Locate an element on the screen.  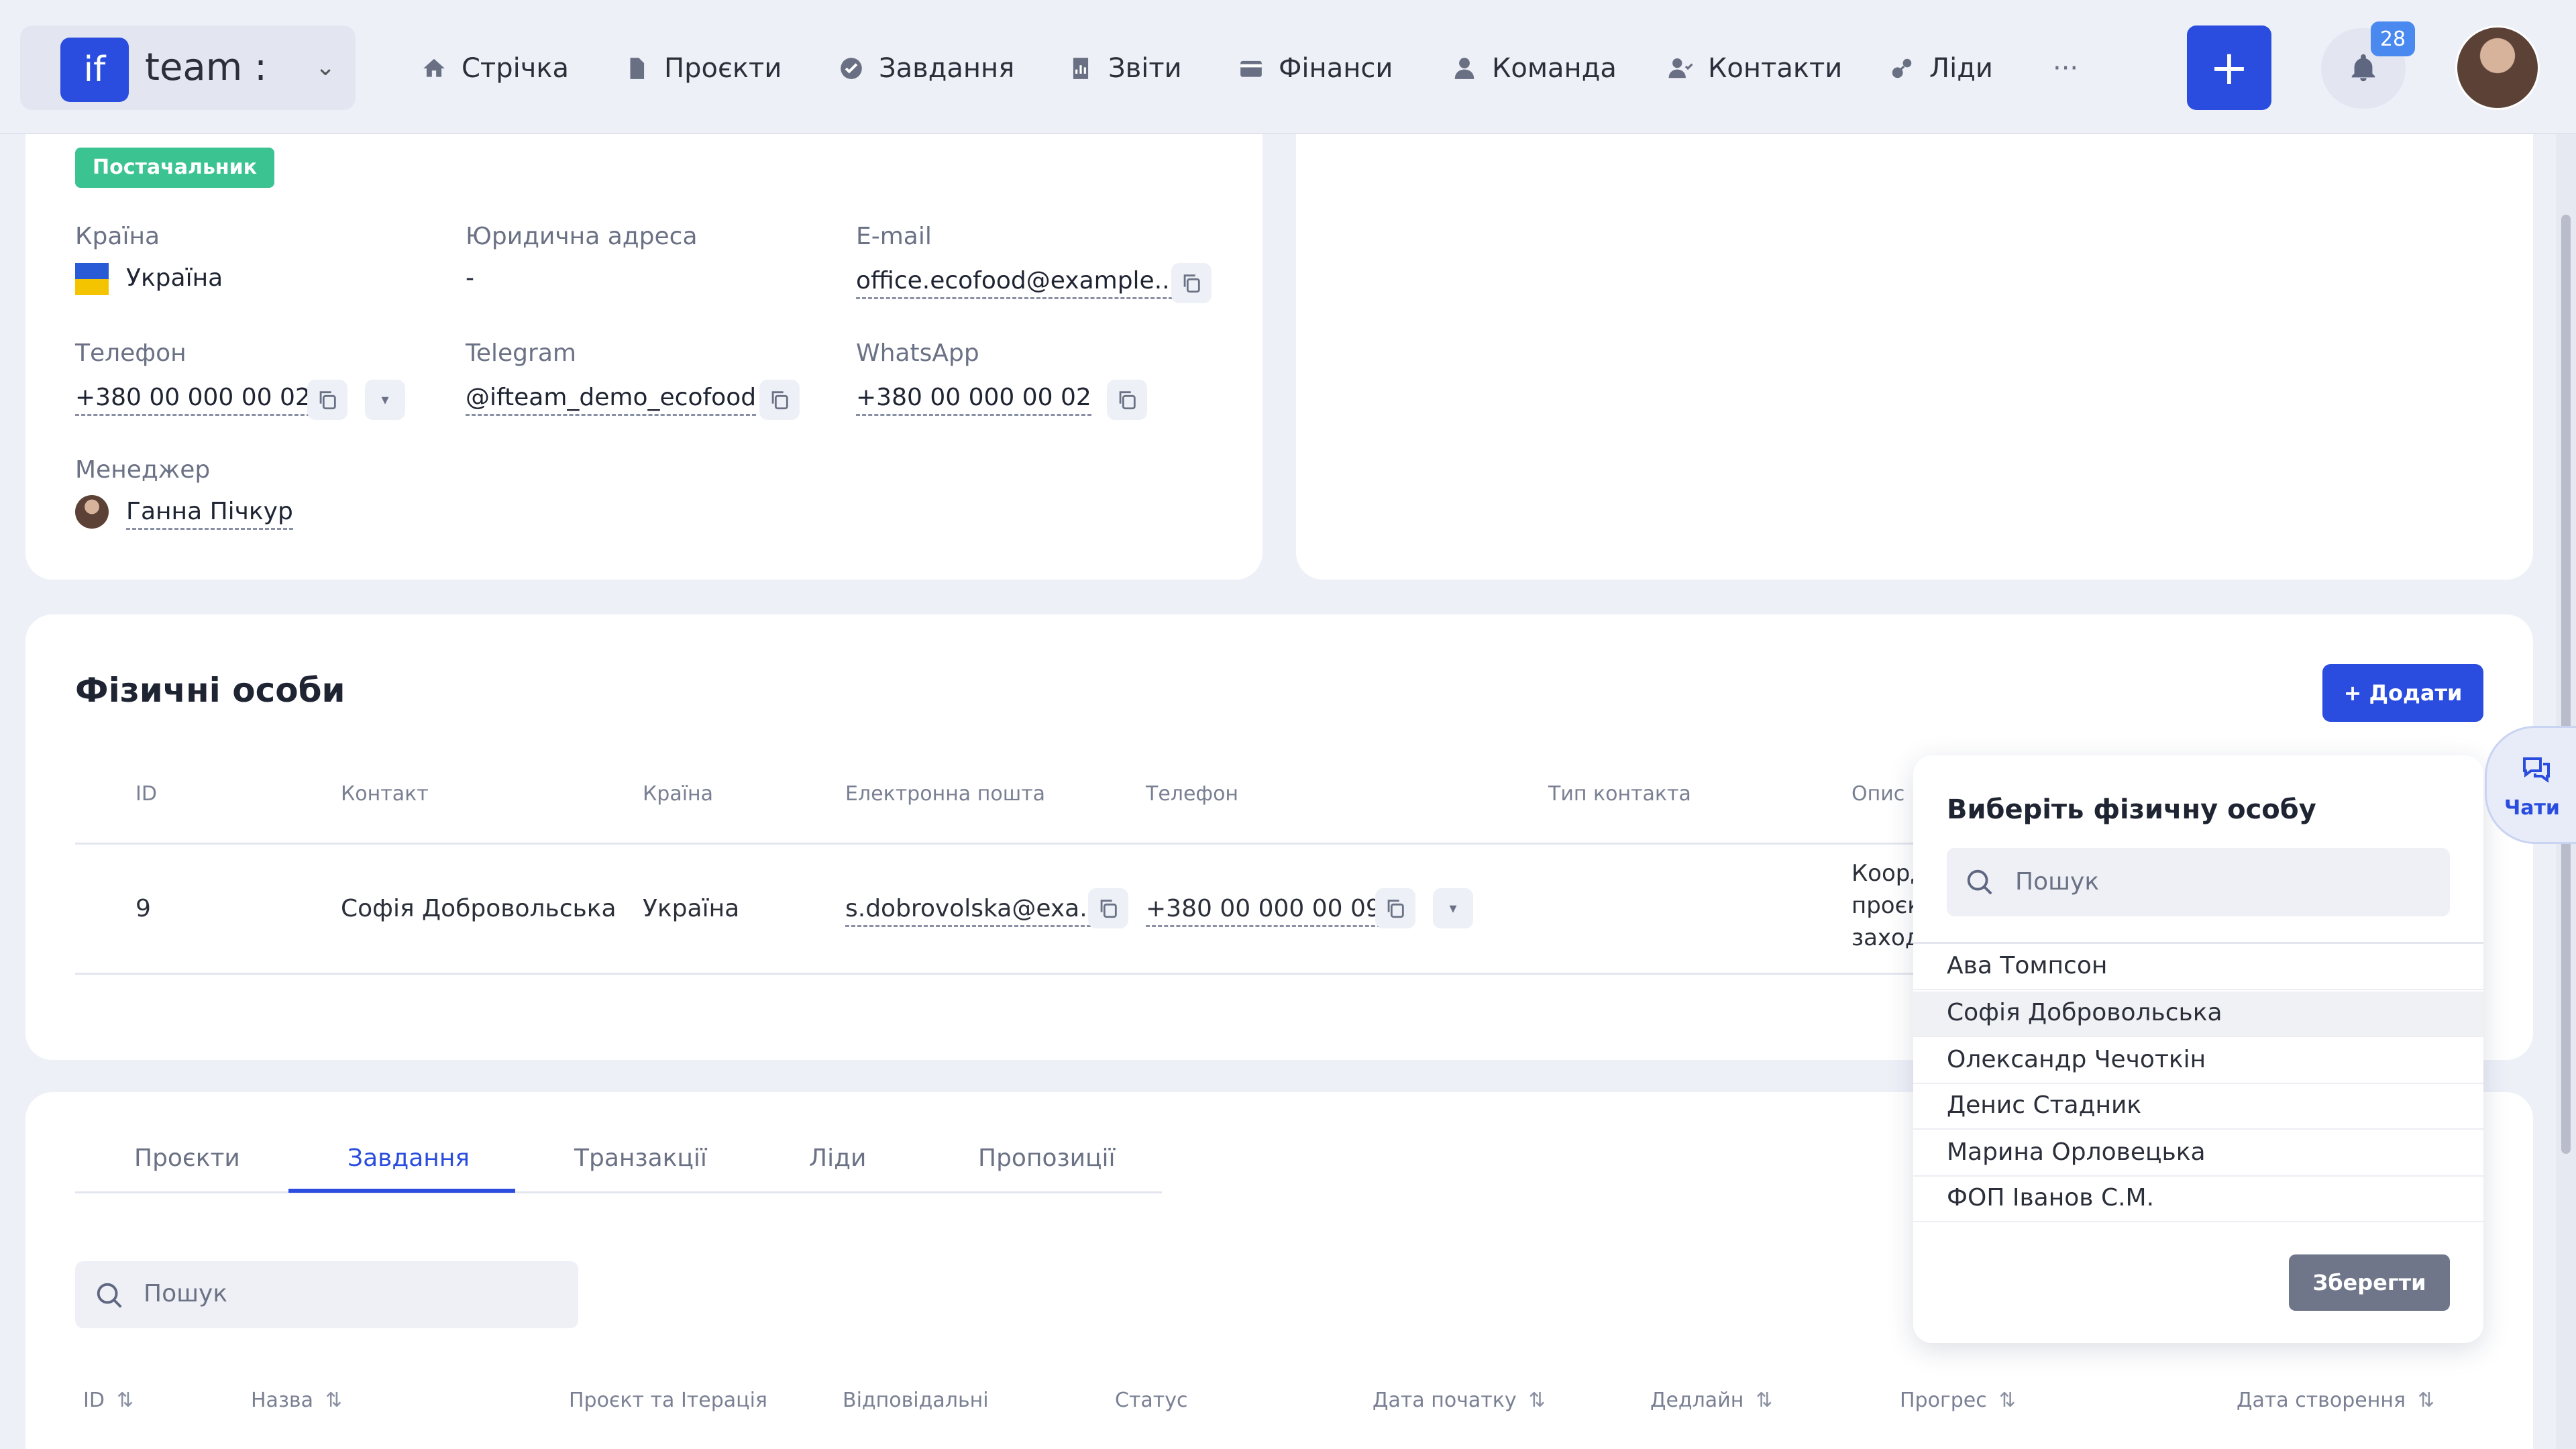
copy-email-button is located at coordinates (1191, 283).